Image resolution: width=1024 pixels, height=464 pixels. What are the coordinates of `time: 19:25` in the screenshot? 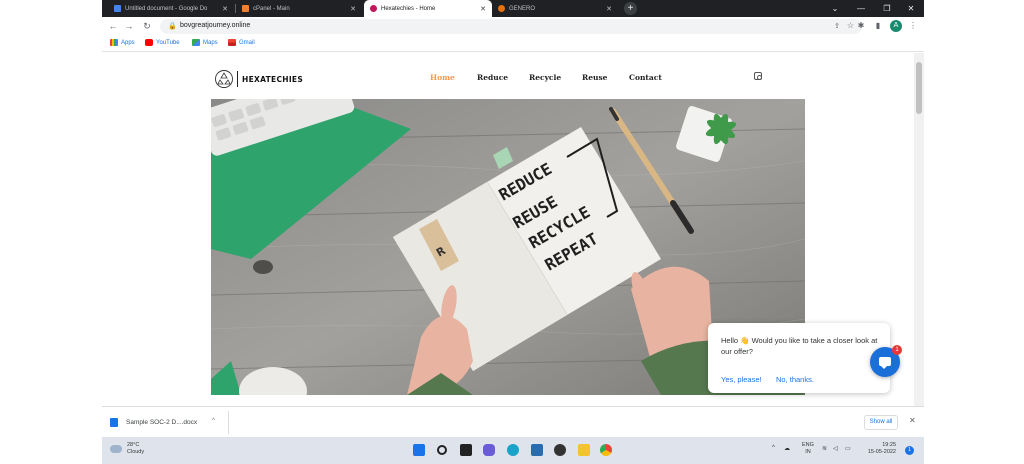 It's located at (889, 445).